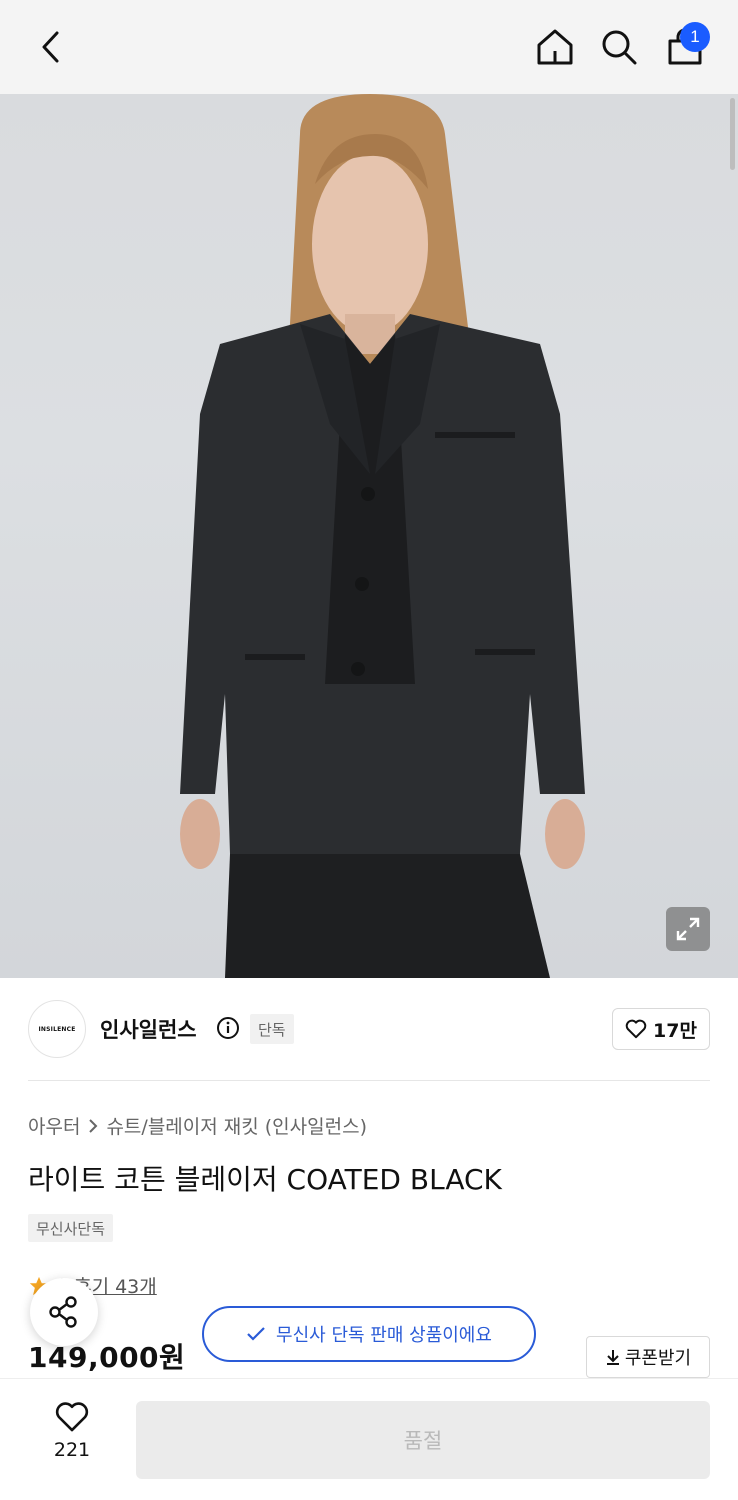 The image size is (738, 1500). I want to click on home-icon, so click(555, 47).